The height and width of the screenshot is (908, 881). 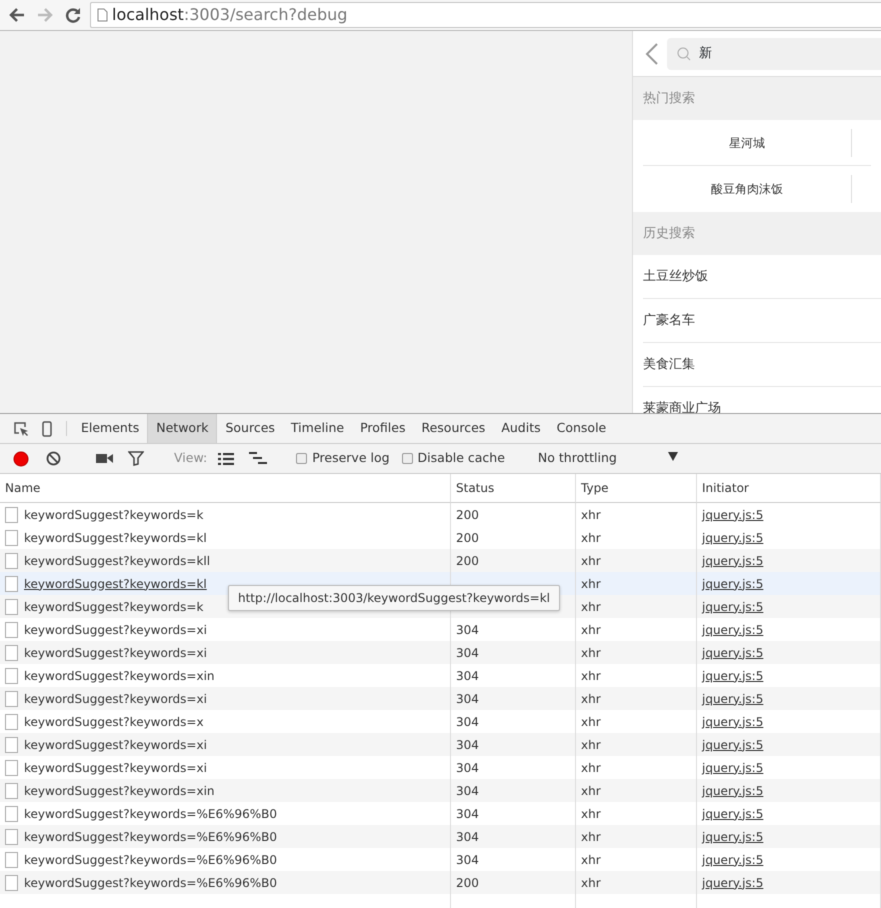 What do you see at coordinates (351, 458) in the screenshot?
I see `checkbox-label: Preserve log` at bounding box center [351, 458].